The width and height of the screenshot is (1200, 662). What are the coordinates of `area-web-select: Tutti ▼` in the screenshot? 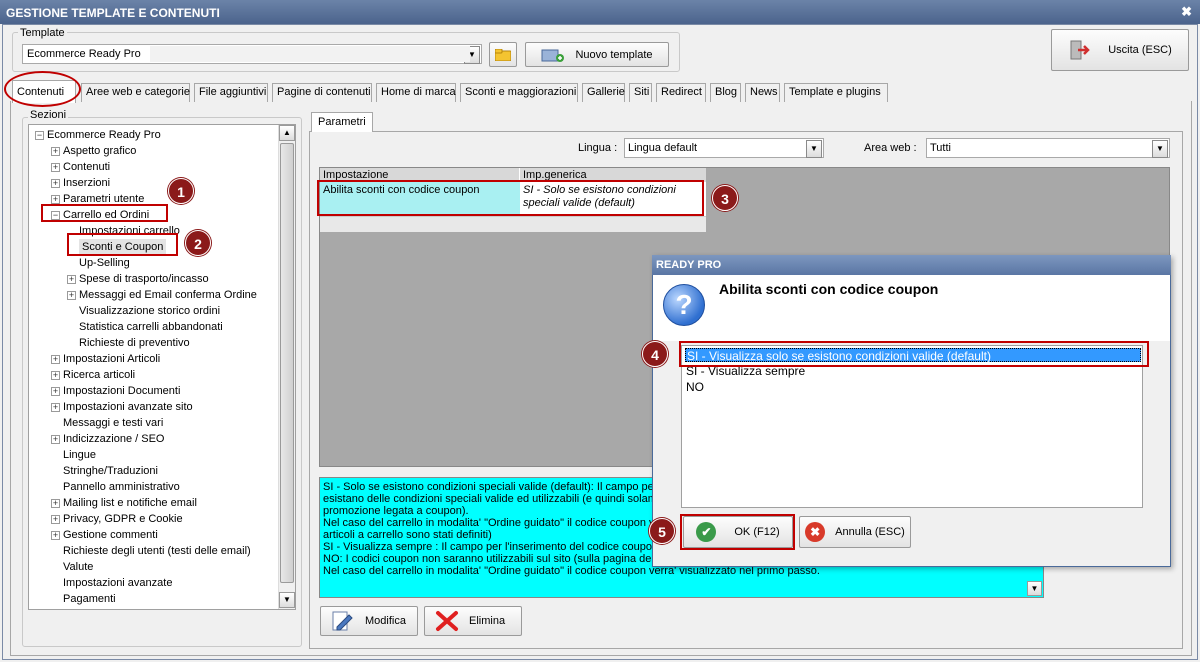 It's located at (1048, 148).